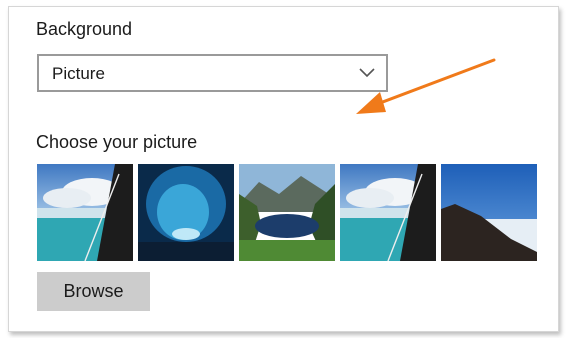  What do you see at coordinates (84, 29) in the screenshot?
I see `background-label: Background` at bounding box center [84, 29].